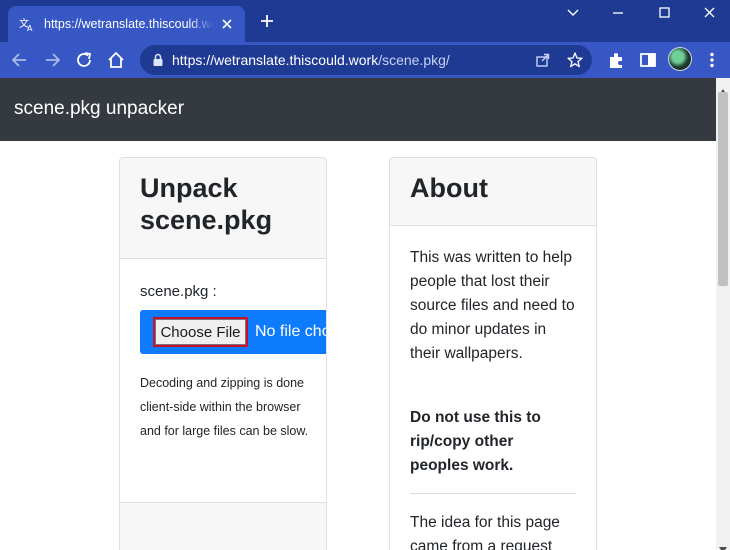 The width and height of the screenshot is (730, 550). I want to click on plus-icon, so click(267, 21).